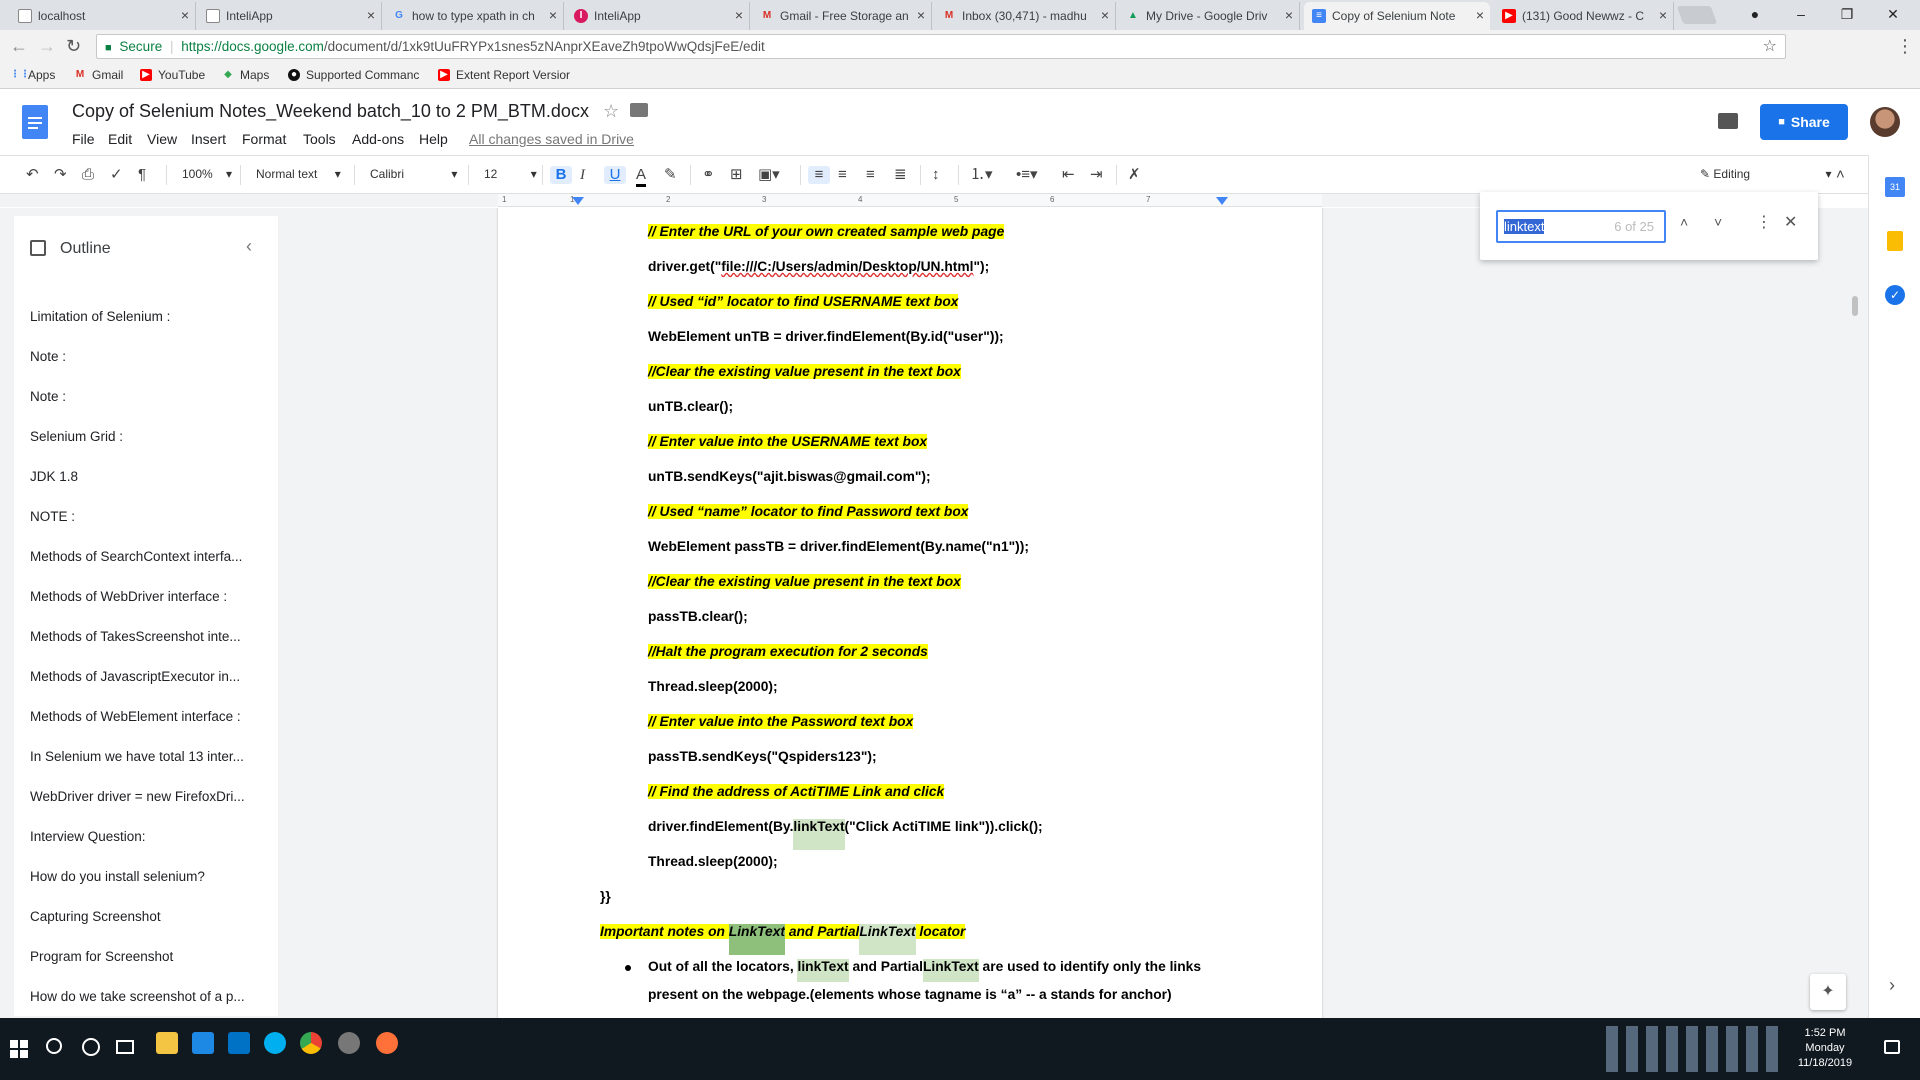 The image size is (1920, 1080). I want to click on task-view-icon, so click(125, 1047).